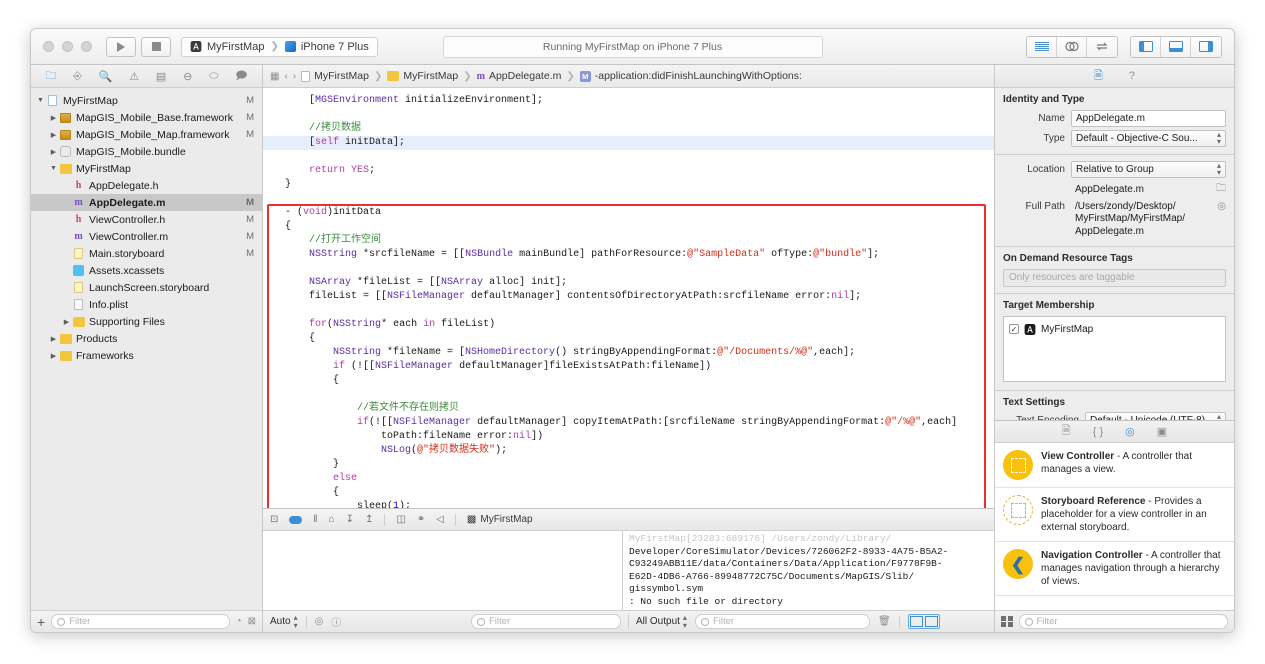 The image size is (1265, 664). Describe the element at coordinates (350, 519) in the screenshot. I see `step-into-icon: ↧` at that location.